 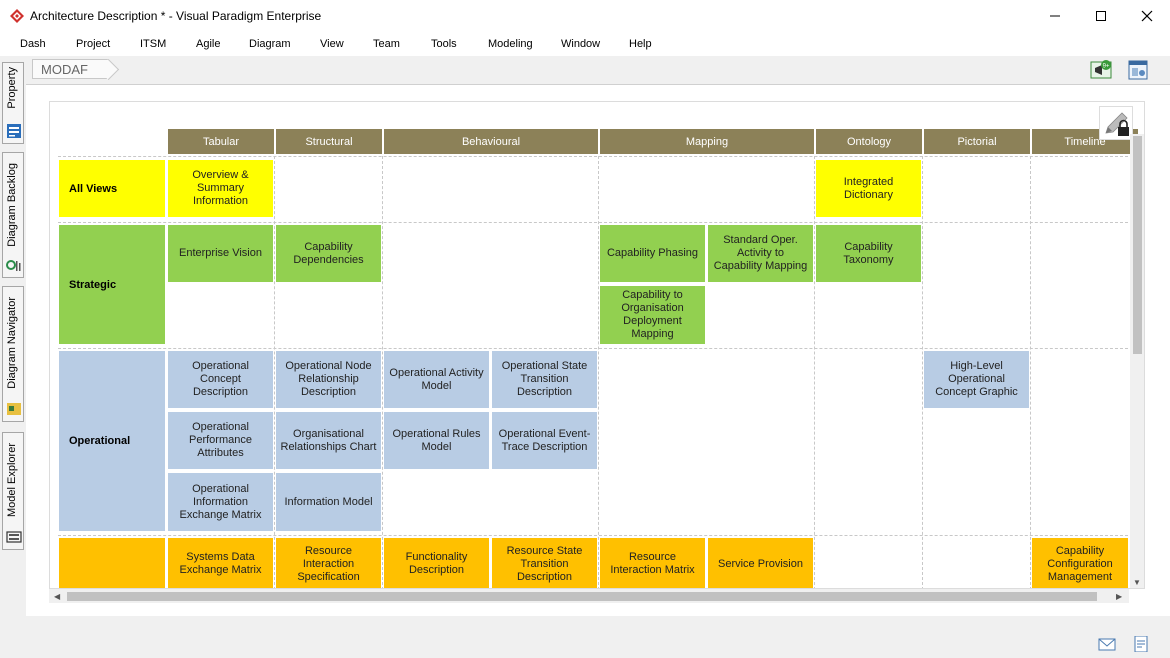 What do you see at coordinates (707, 141) in the screenshot?
I see `column-header-mapping: Mapping` at bounding box center [707, 141].